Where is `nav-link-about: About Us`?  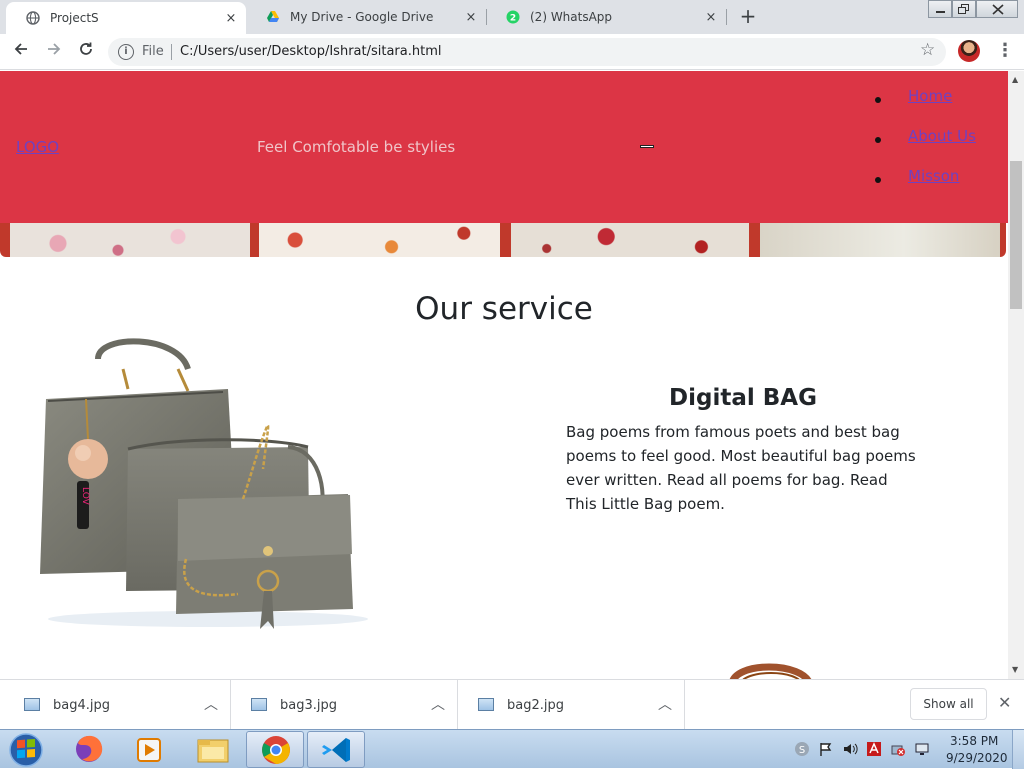
nav-link-about: About Us is located at coordinates (942, 136).